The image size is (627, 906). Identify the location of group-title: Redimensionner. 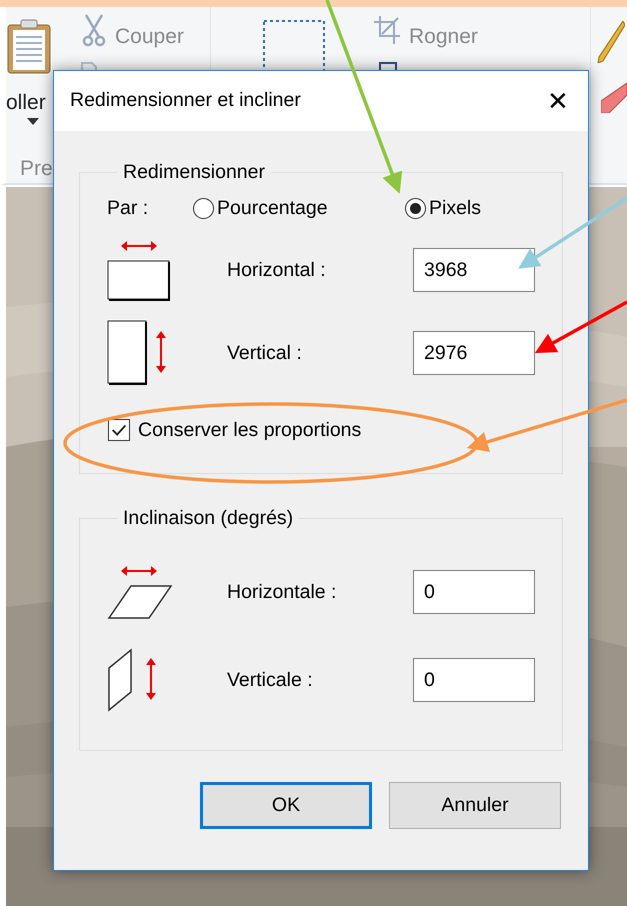
(194, 172).